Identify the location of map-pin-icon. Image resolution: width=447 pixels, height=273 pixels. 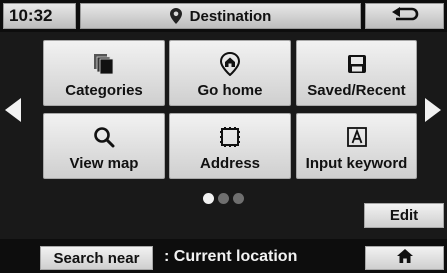
(175, 16).